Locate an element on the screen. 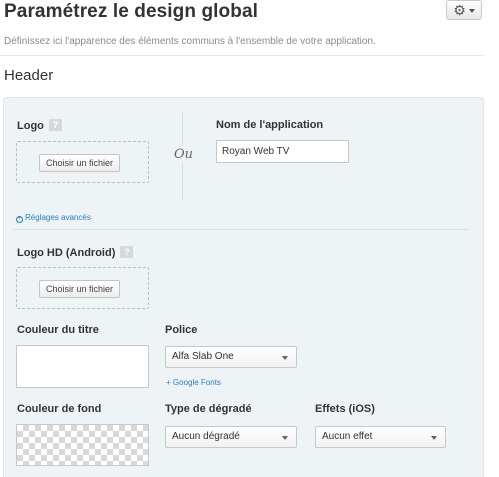  title-color-label: Couleur du titre is located at coordinates (58, 330).